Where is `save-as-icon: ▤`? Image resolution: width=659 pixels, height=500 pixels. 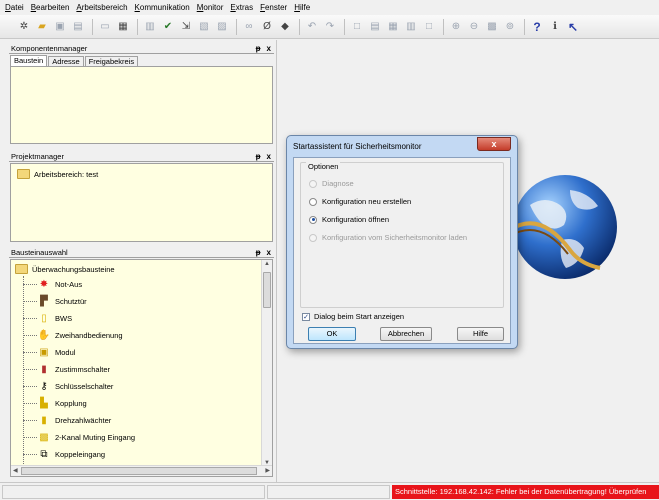 save-as-icon: ▤ is located at coordinates (78, 27).